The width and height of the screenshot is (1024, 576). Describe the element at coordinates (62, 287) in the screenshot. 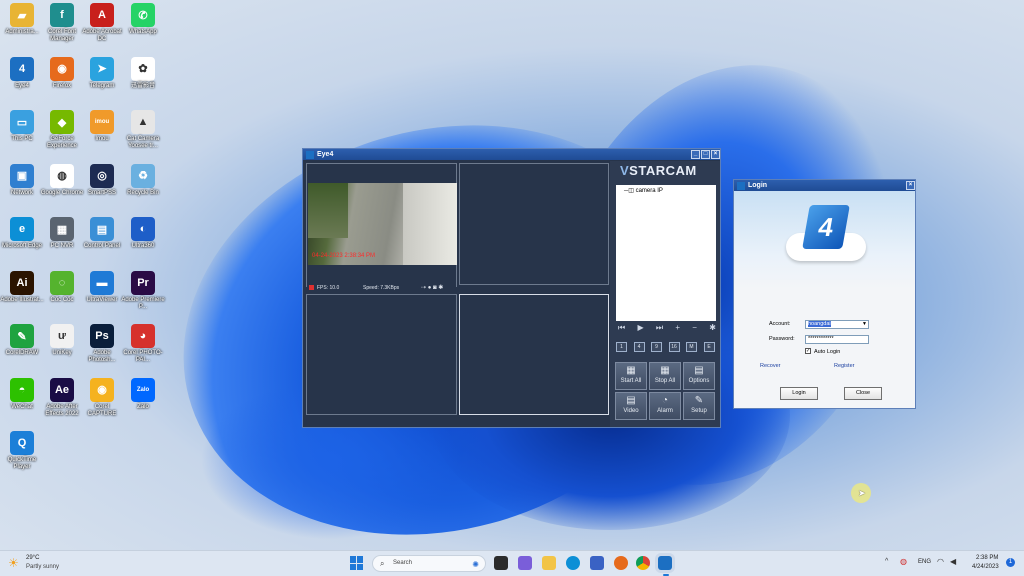

I see `desktop-icon: ◌ Cốc Cốc` at that location.